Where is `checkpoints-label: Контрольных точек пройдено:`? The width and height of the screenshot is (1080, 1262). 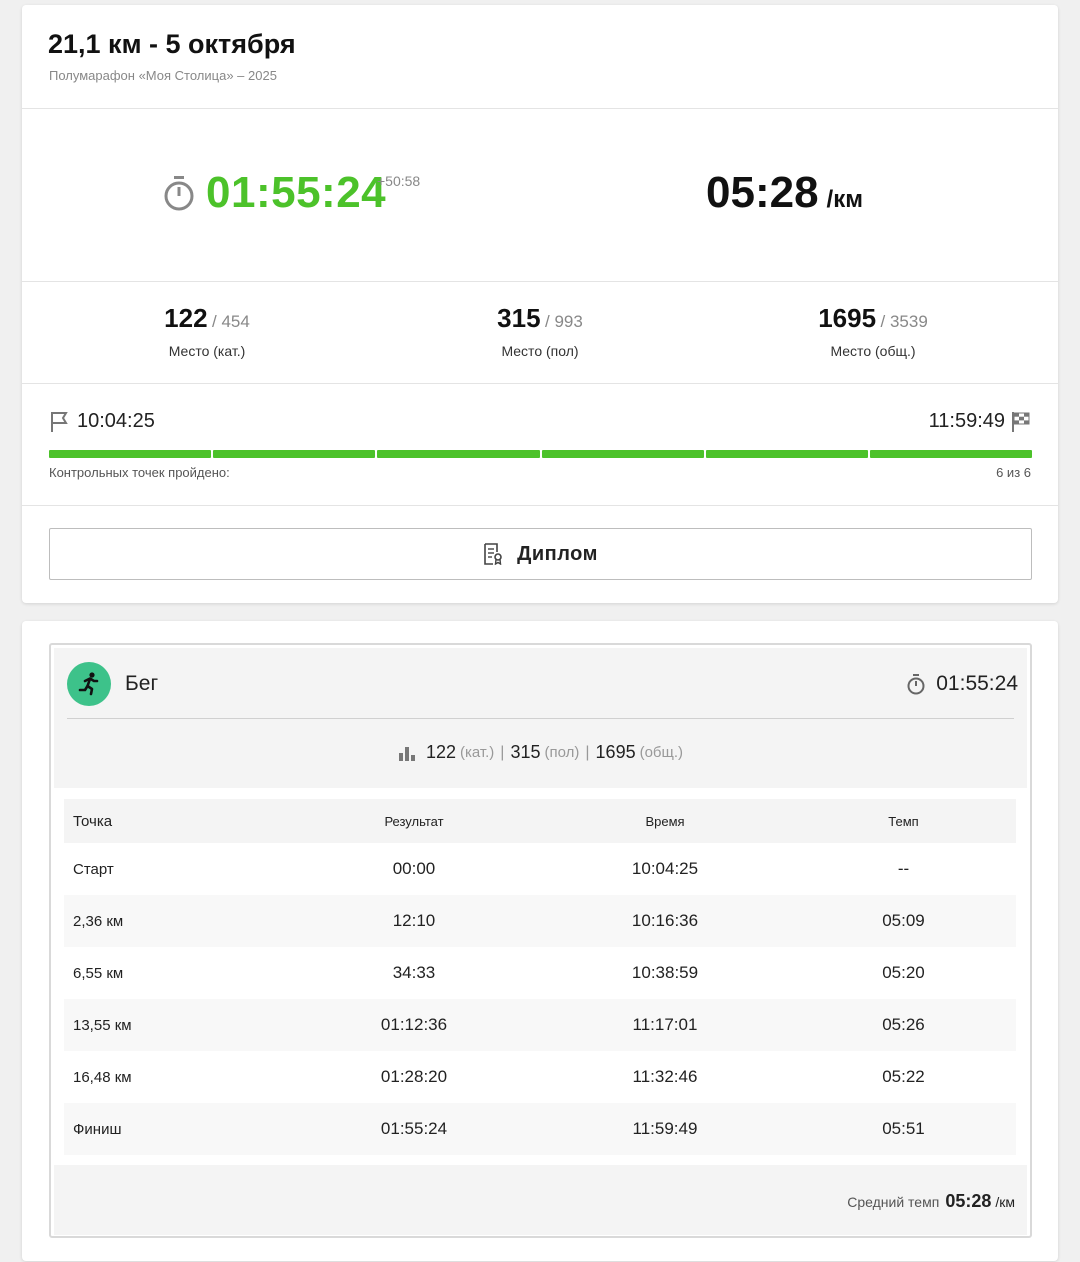
checkpoints-label: Контрольных точек пройдено: is located at coordinates (139, 472).